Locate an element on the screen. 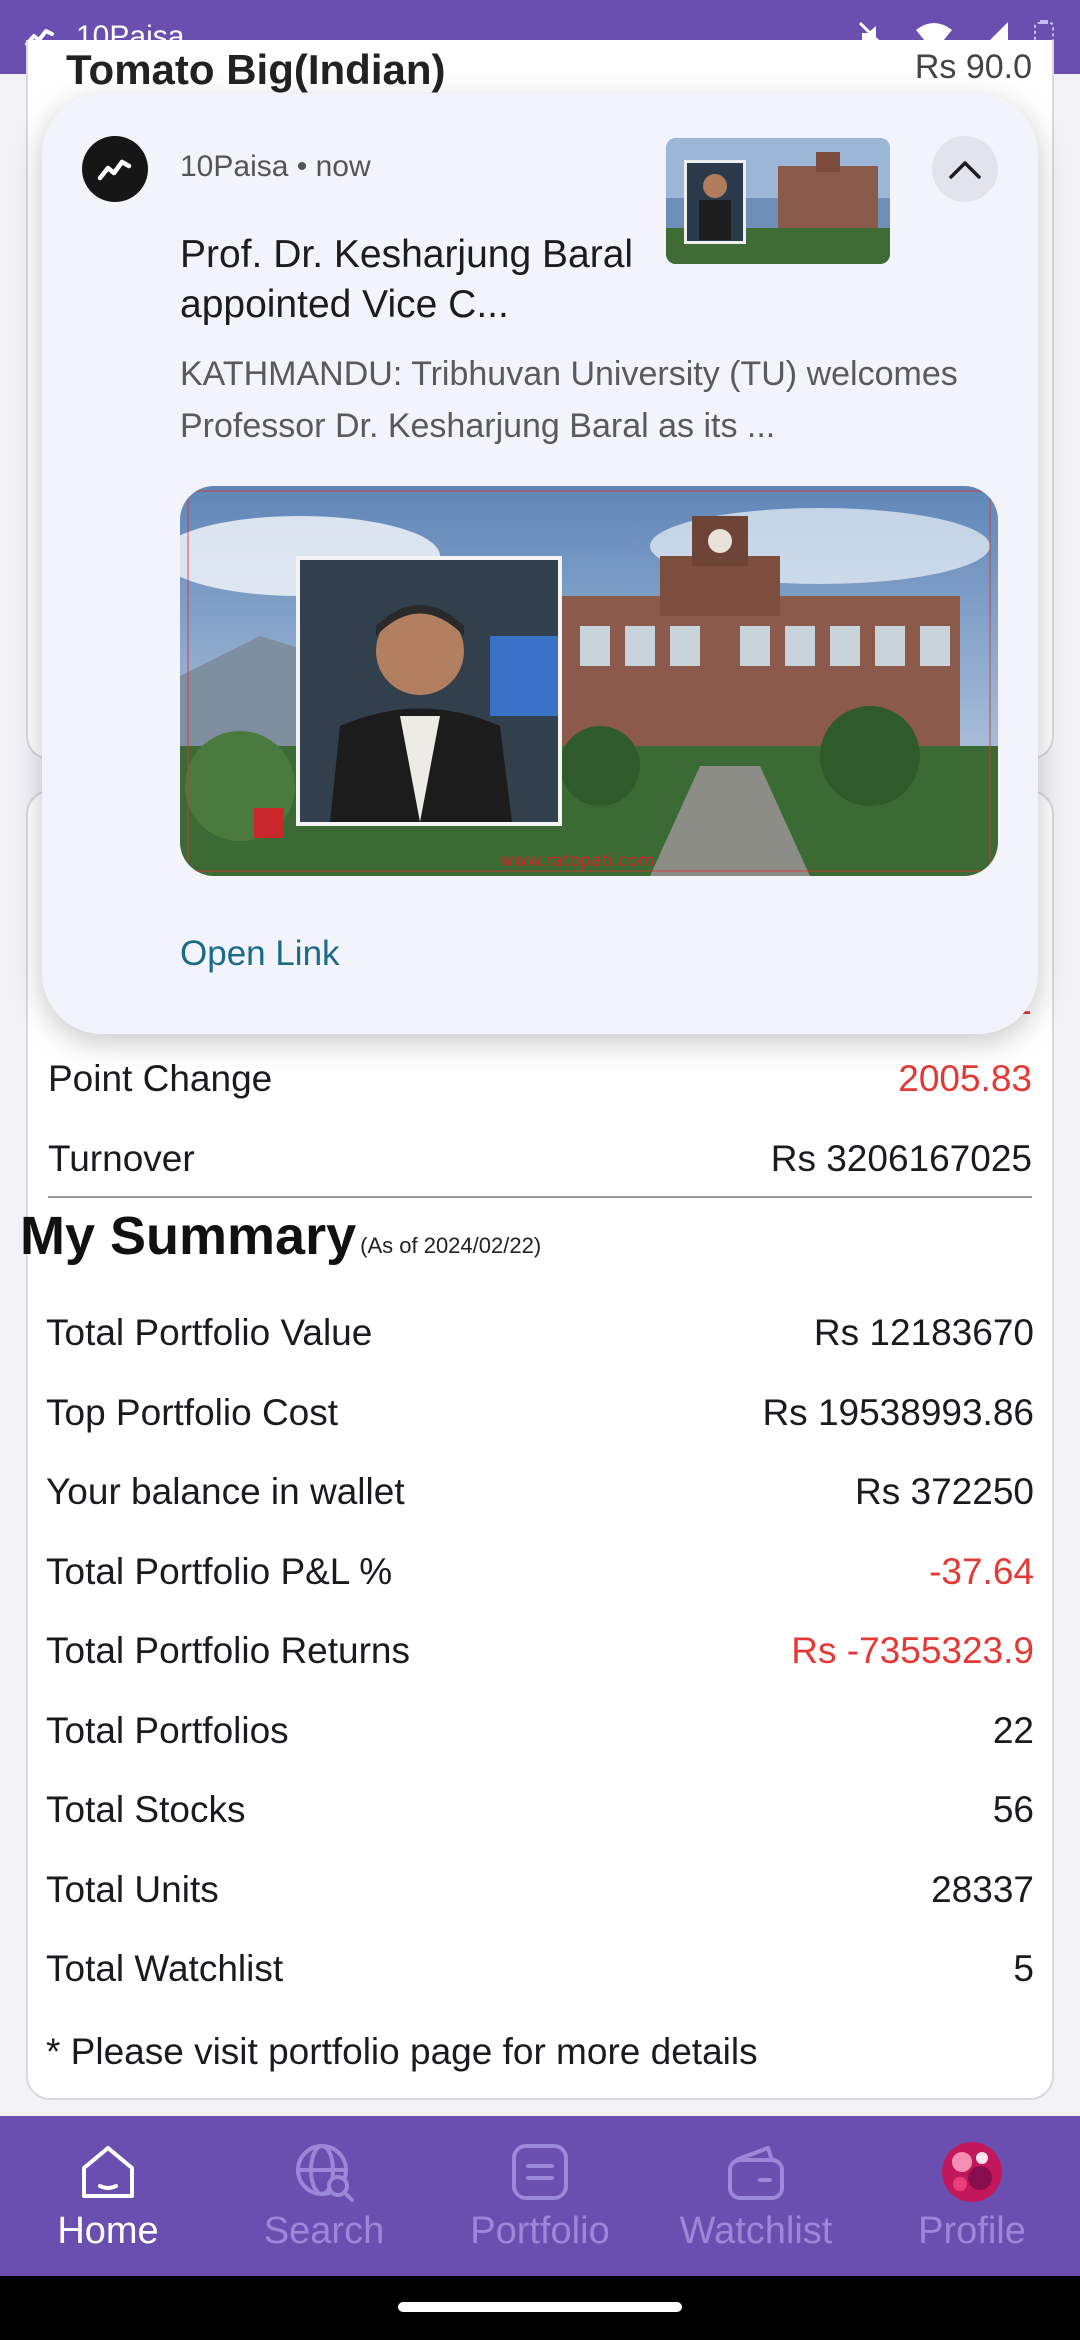 The width and height of the screenshot is (1080, 2340). summary-row-label: Top Portfolio Cost is located at coordinates (192, 1412).